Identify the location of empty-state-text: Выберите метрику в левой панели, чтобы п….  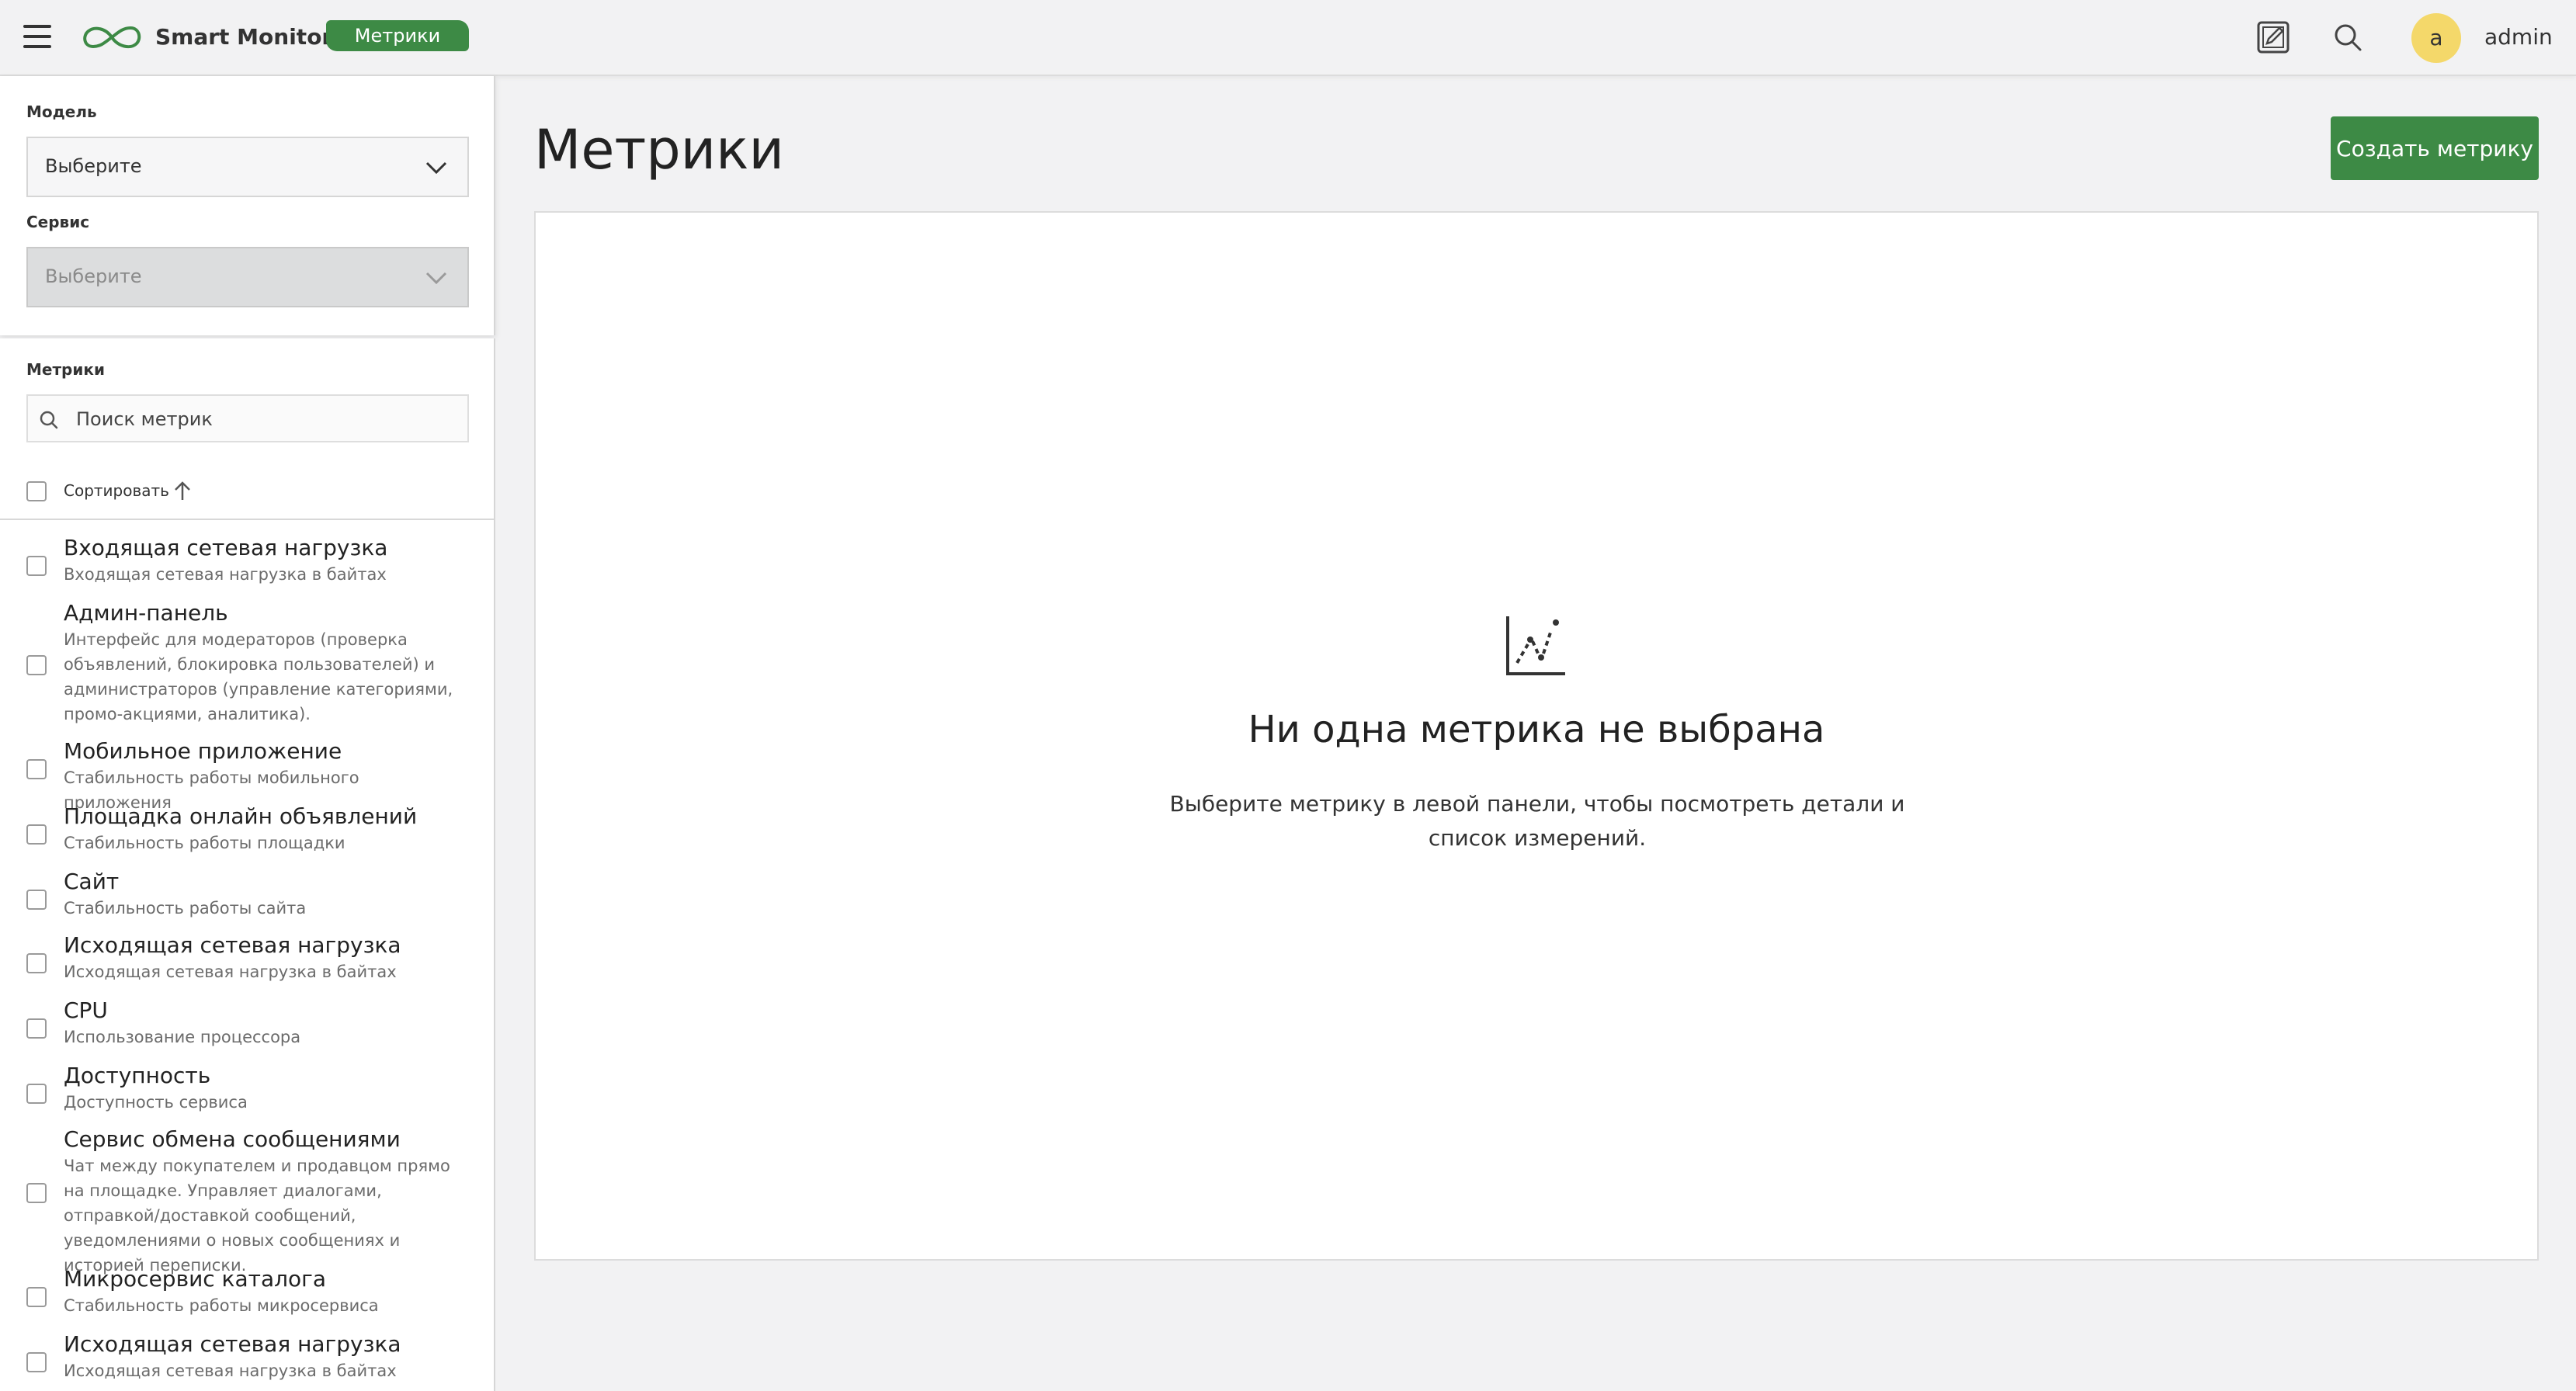
(1537, 821).